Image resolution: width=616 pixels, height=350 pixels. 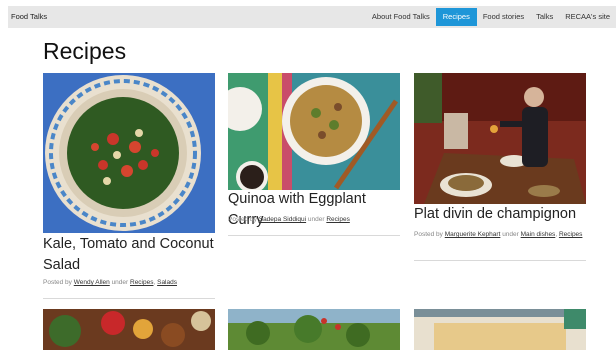 I want to click on post-meta: Posted by Sadepa Siddiqui under Recipes, so click(x=314, y=220).